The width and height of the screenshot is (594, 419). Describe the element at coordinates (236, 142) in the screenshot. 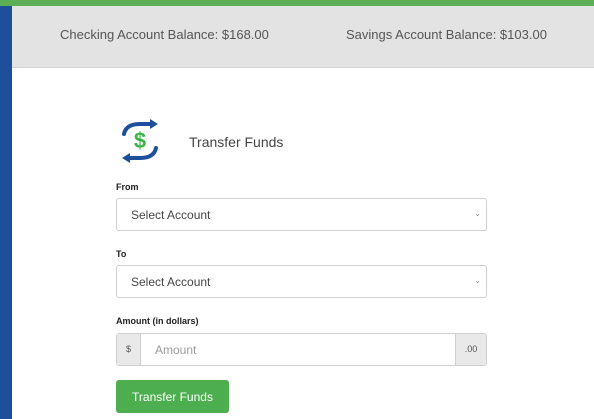

I see `form-title: Transfer Funds` at that location.